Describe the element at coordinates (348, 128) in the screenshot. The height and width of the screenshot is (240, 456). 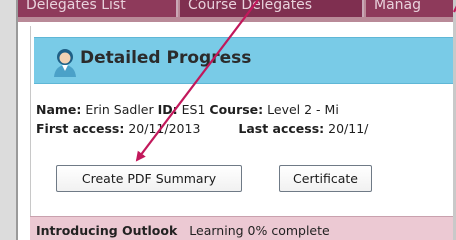
I see `last-access-value: 20/11/` at that location.